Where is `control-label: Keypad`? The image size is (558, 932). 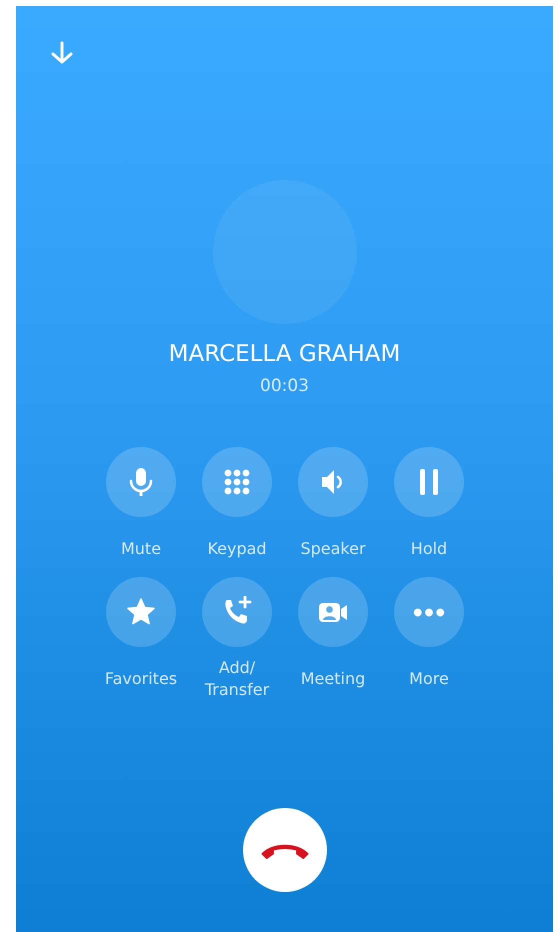
control-label: Keypad is located at coordinates (237, 549).